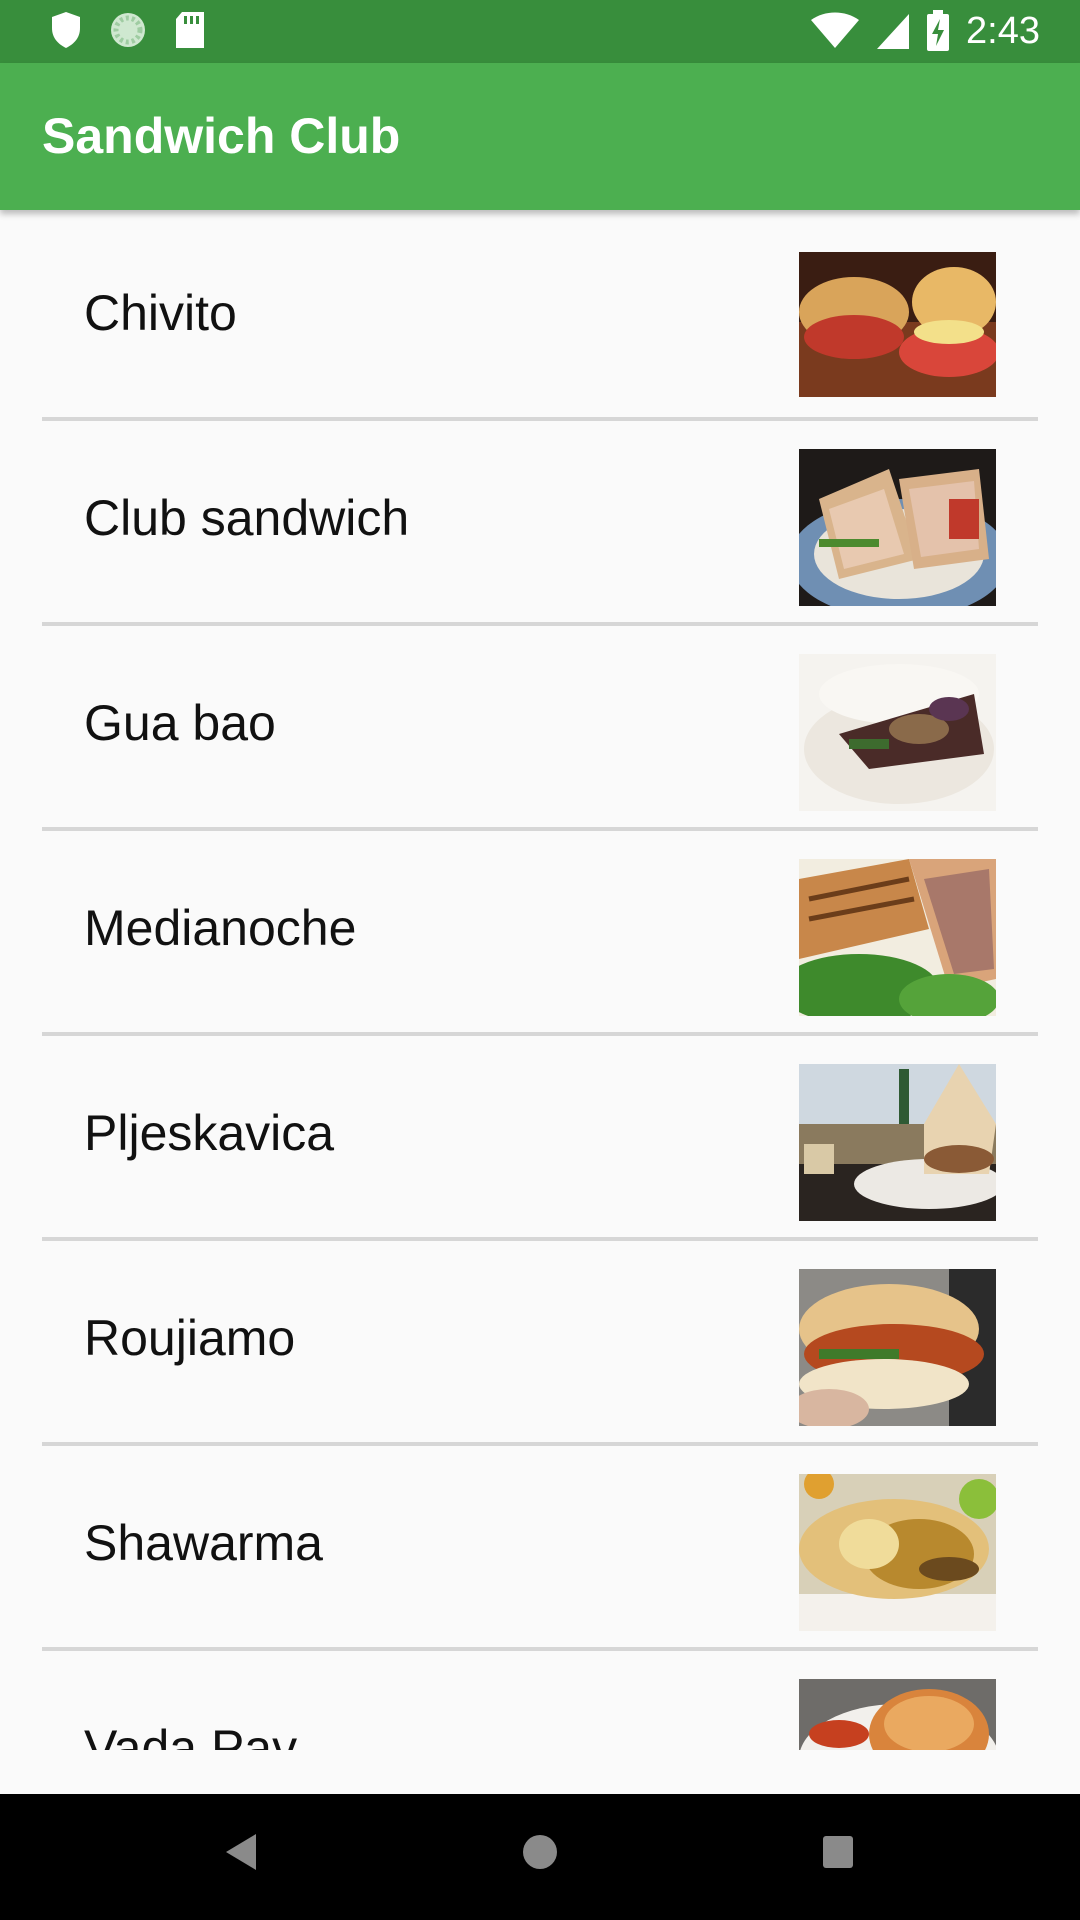  Describe the element at coordinates (128, 30) in the screenshot. I see `sync-icon` at that location.